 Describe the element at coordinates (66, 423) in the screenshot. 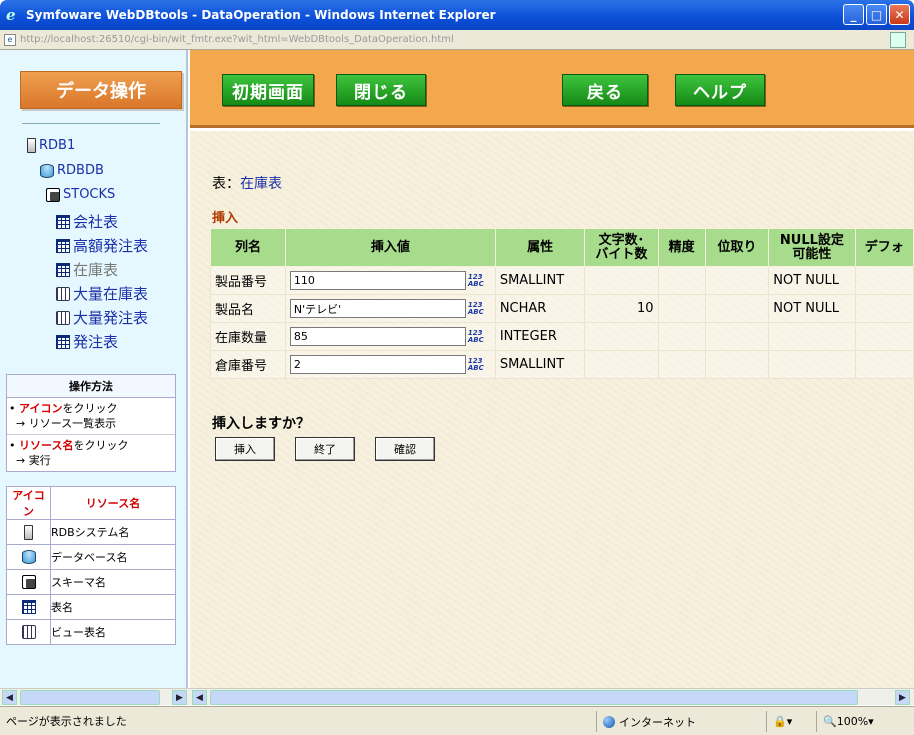

I see `howto-result: → リソース一覧表示` at that location.